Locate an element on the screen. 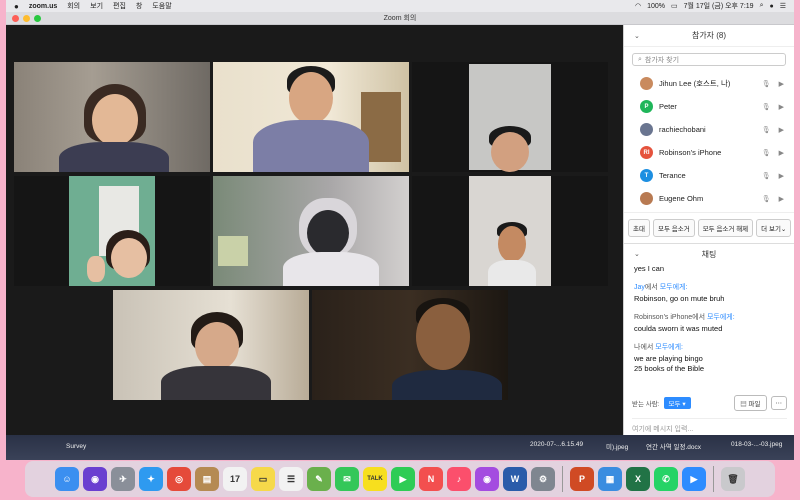  facetime-icon: ▶ is located at coordinates (403, 479).